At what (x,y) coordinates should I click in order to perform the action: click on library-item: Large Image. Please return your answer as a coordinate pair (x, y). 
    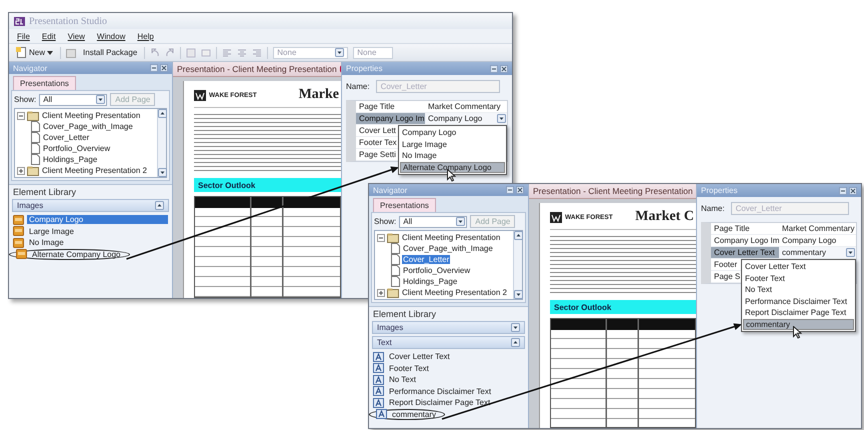
    Looking at the image, I should click on (51, 231).